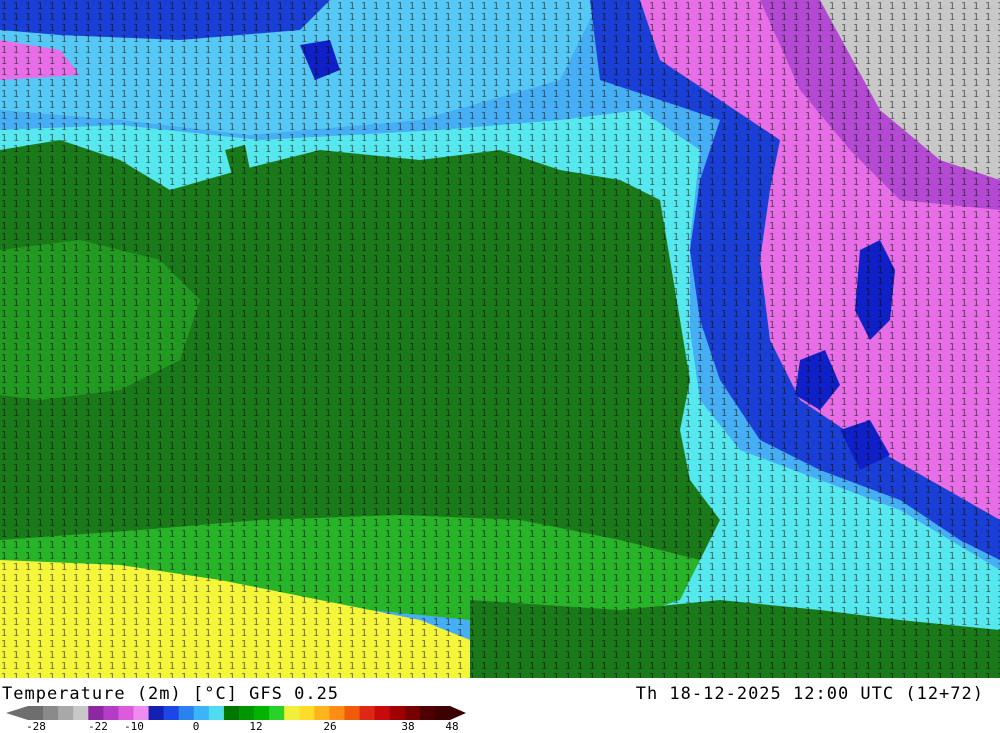  Describe the element at coordinates (98, 726) in the screenshot. I see `scale-tick-label: -22` at that location.